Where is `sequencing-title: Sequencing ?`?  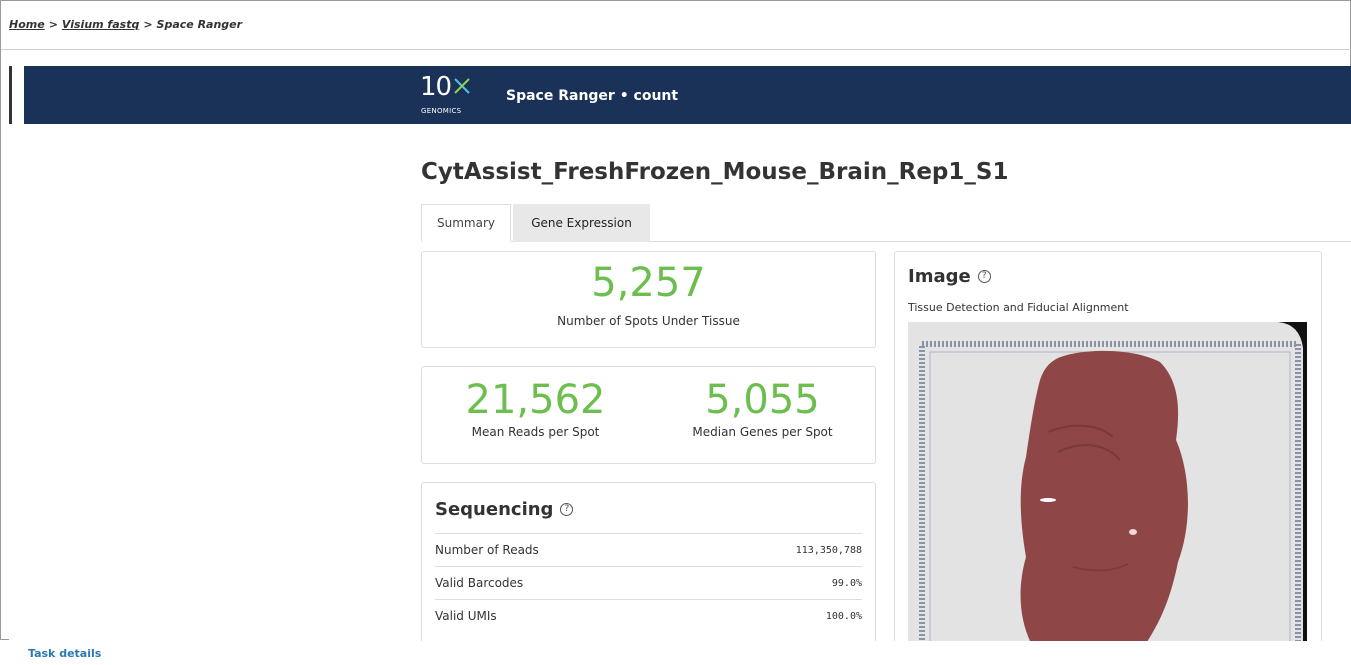 sequencing-title: Sequencing ? is located at coordinates (504, 509).